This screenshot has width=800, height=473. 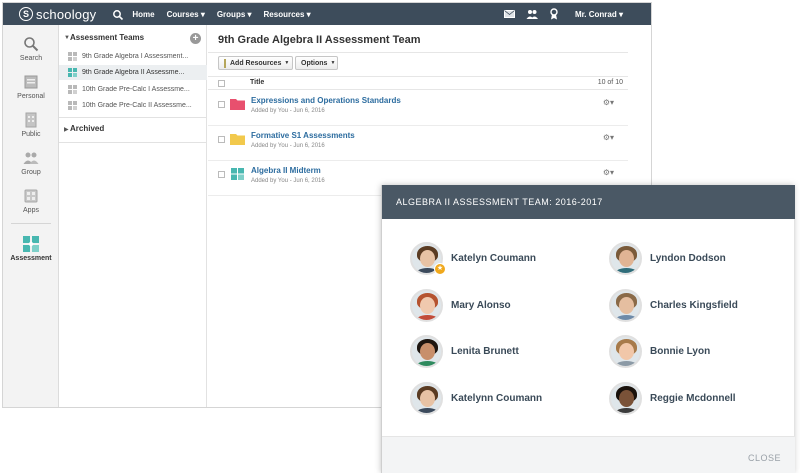 I want to click on rail-group: Group, so click(x=31, y=162).